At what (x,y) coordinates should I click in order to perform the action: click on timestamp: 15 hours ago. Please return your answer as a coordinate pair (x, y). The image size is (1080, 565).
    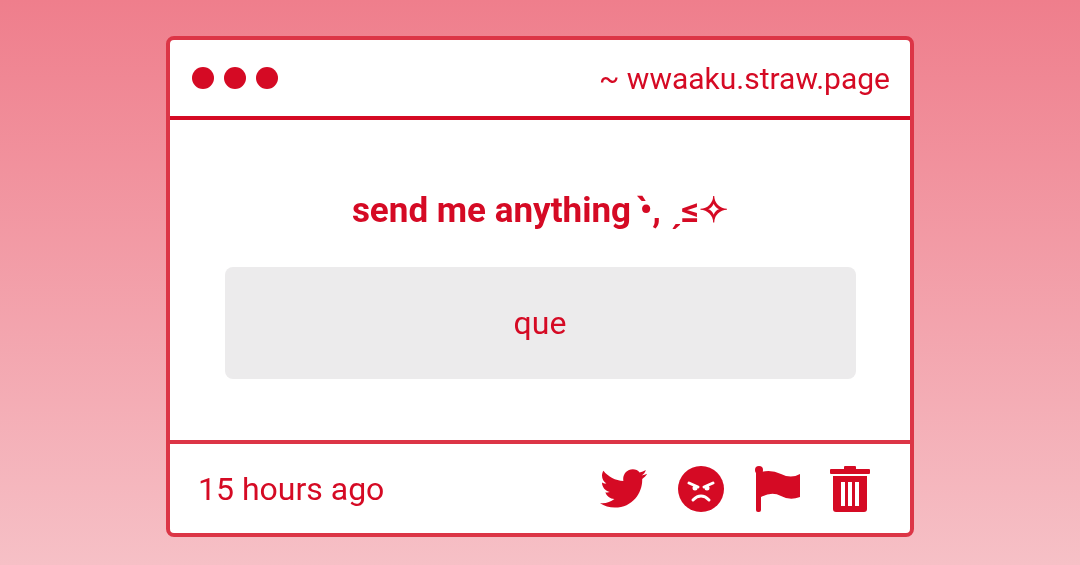
    Looking at the image, I should click on (291, 488).